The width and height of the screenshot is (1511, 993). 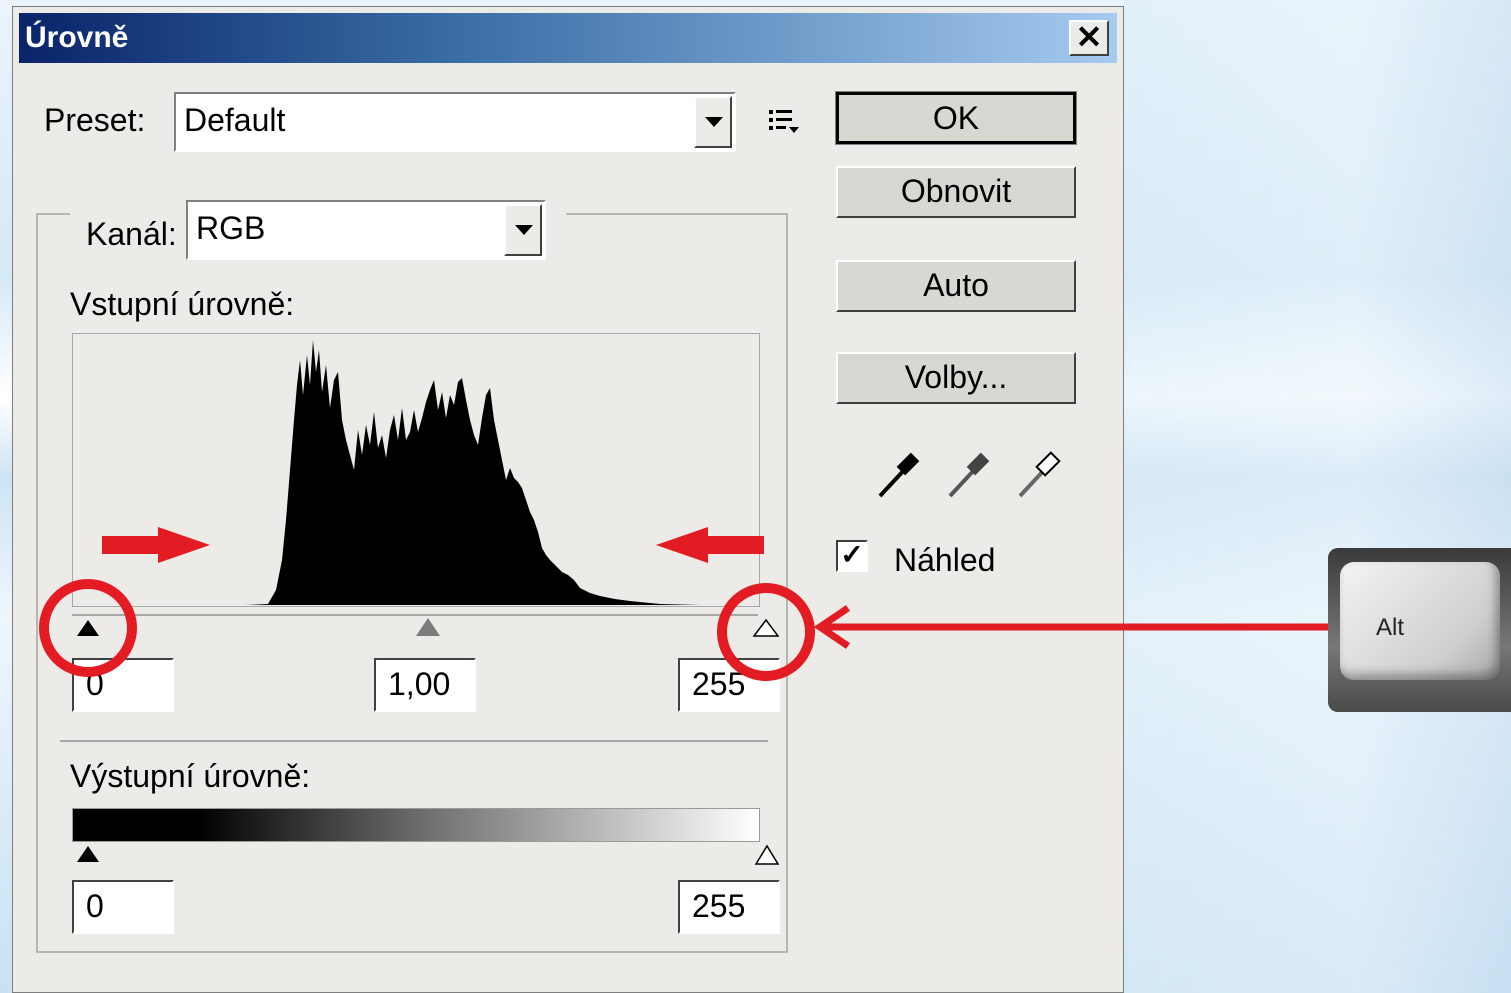 I want to click on highlight-circle-white, so click(x=766, y=632).